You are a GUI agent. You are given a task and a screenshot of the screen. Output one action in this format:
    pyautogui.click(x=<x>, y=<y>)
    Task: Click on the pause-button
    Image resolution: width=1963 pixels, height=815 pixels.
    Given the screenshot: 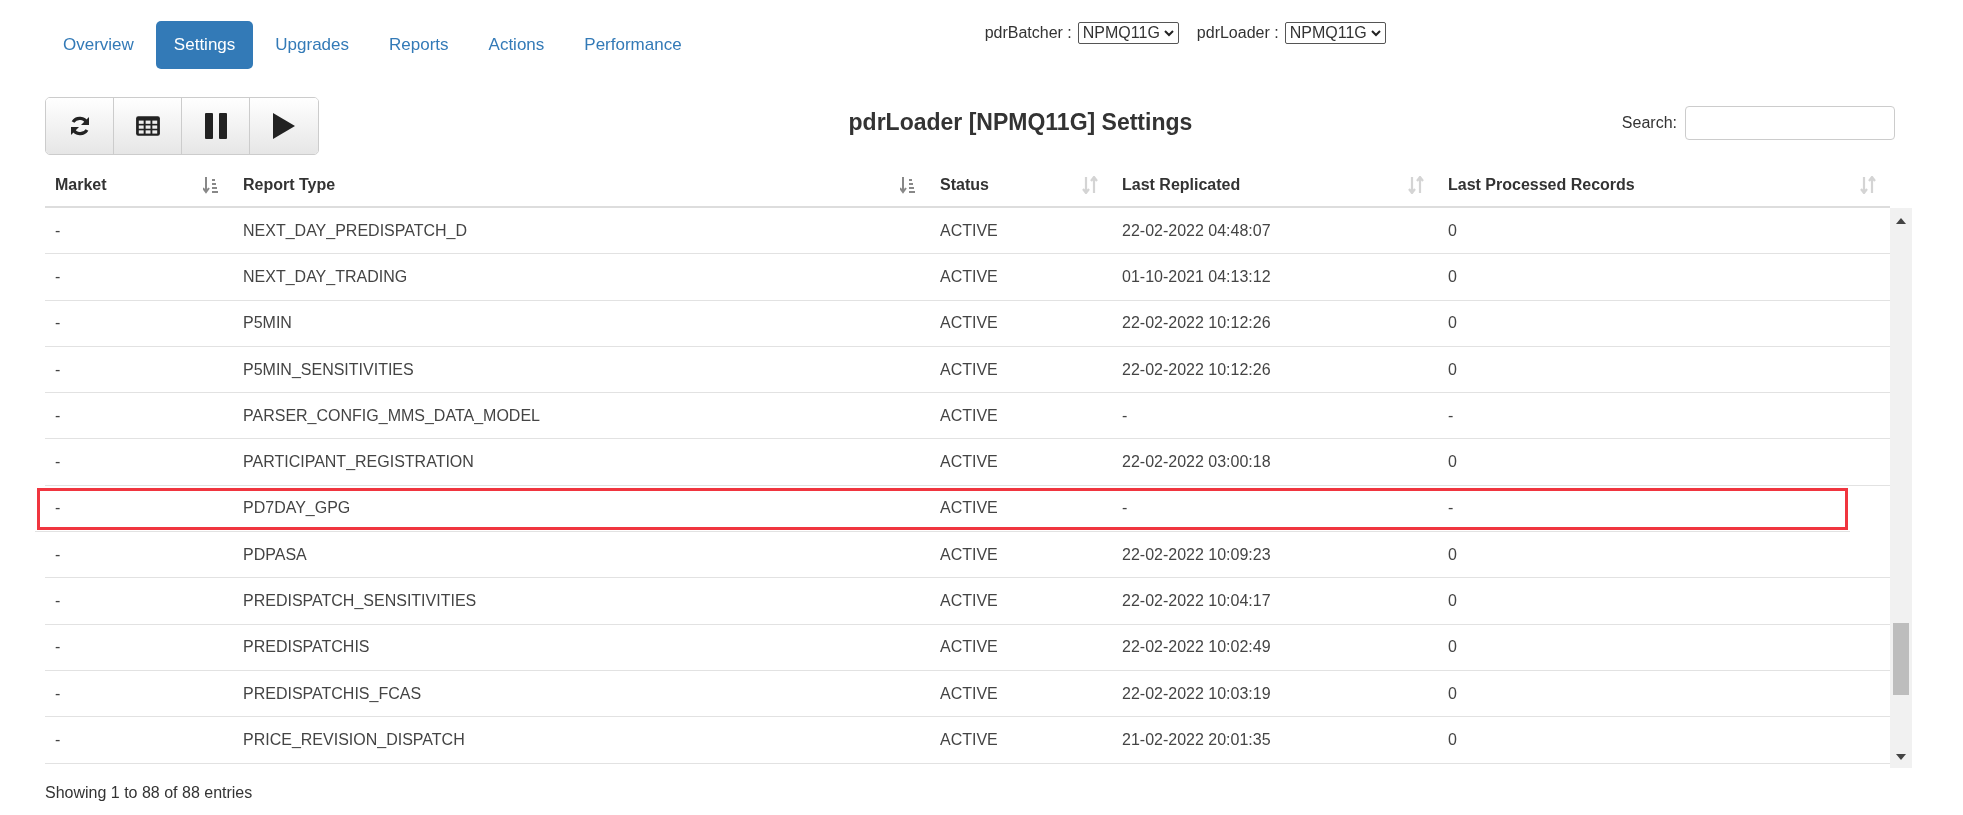 What is the action you would take?
    pyautogui.click(x=216, y=126)
    